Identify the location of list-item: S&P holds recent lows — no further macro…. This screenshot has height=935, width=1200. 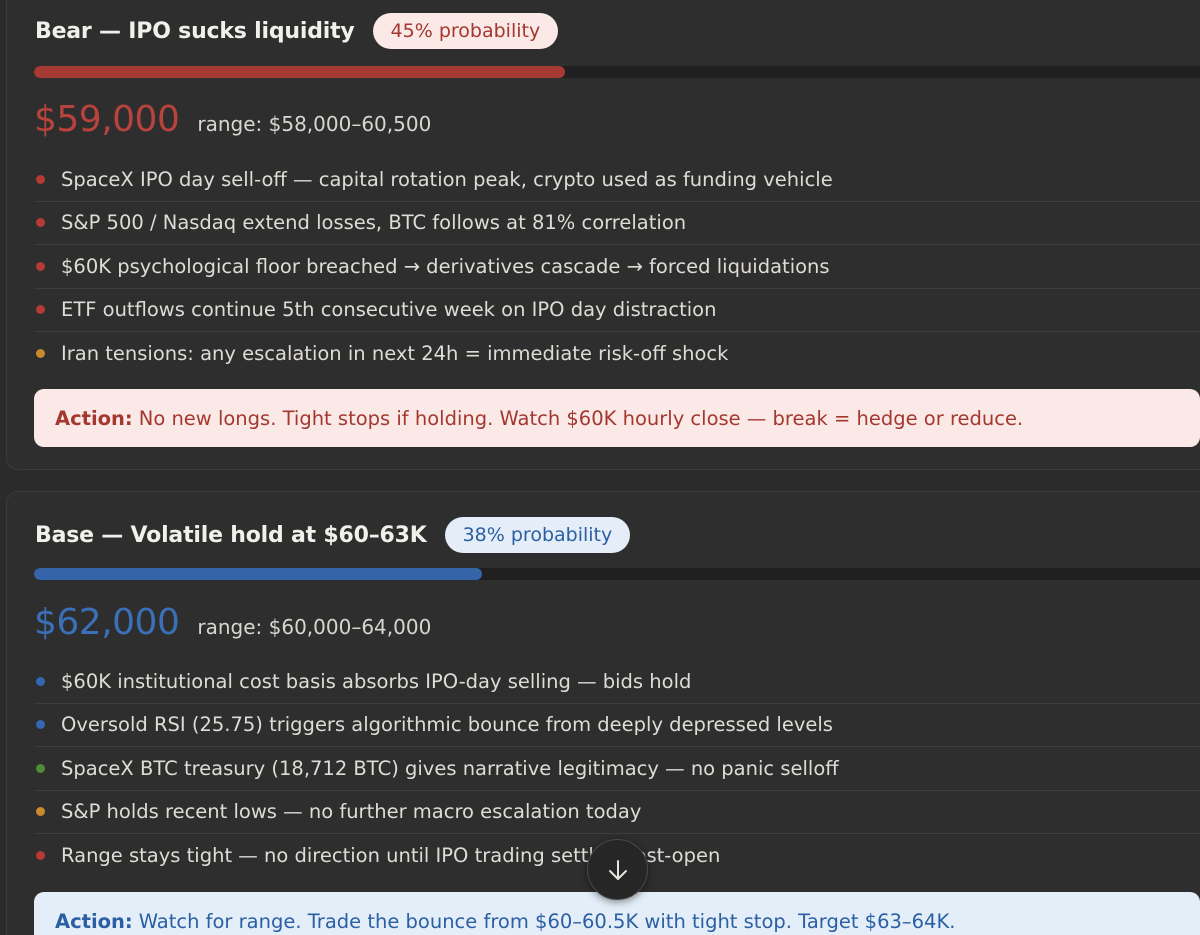
(617, 812).